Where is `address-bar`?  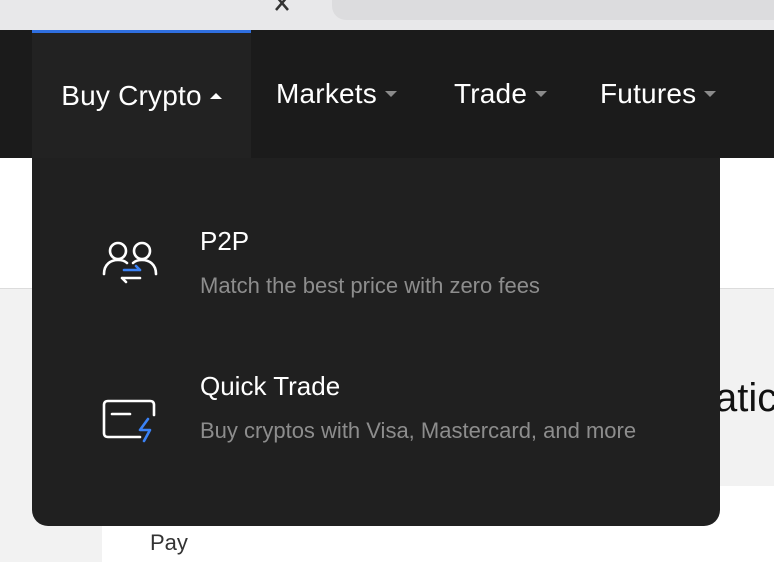
address-bar is located at coordinates (553, 10).